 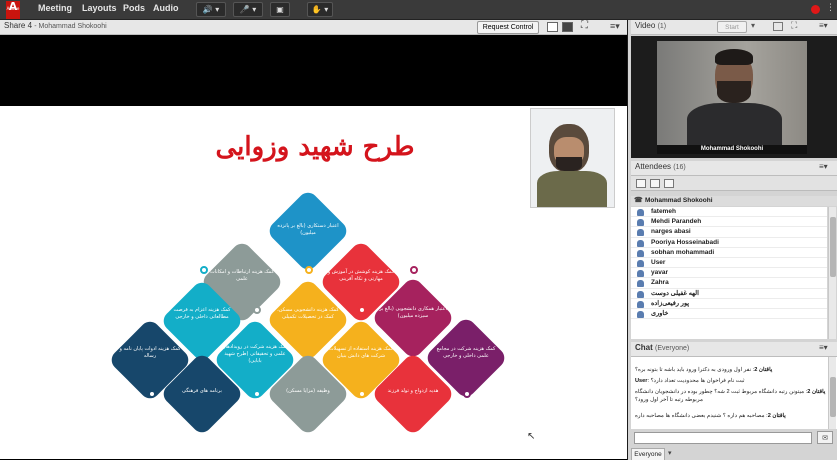 What do you see at coordinates (823, 25) in the screenshot?
I see `video-menu-icon: ≡▾` at bounding box center [823, 25].